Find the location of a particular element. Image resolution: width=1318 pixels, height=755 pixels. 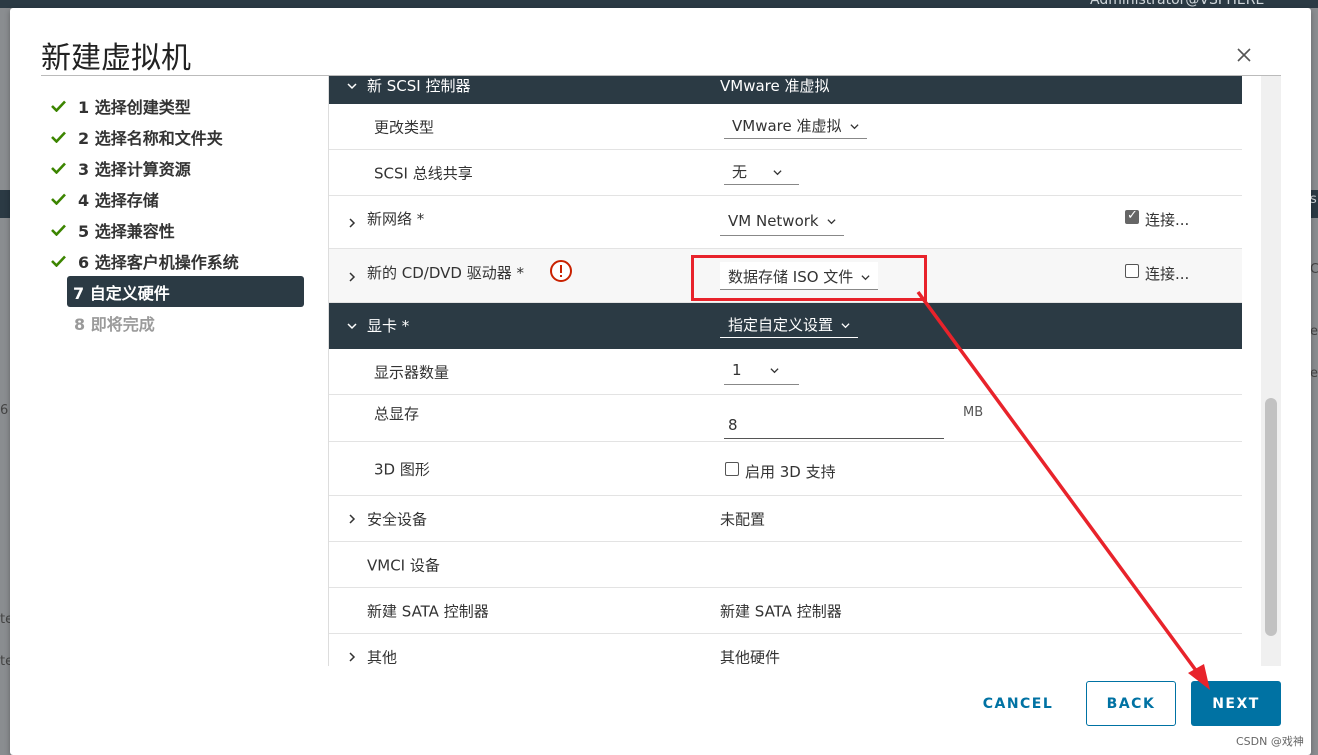

graphics-3d-row: 3D 图形 启用 3D 支持 is located at coordinates (785, 469).